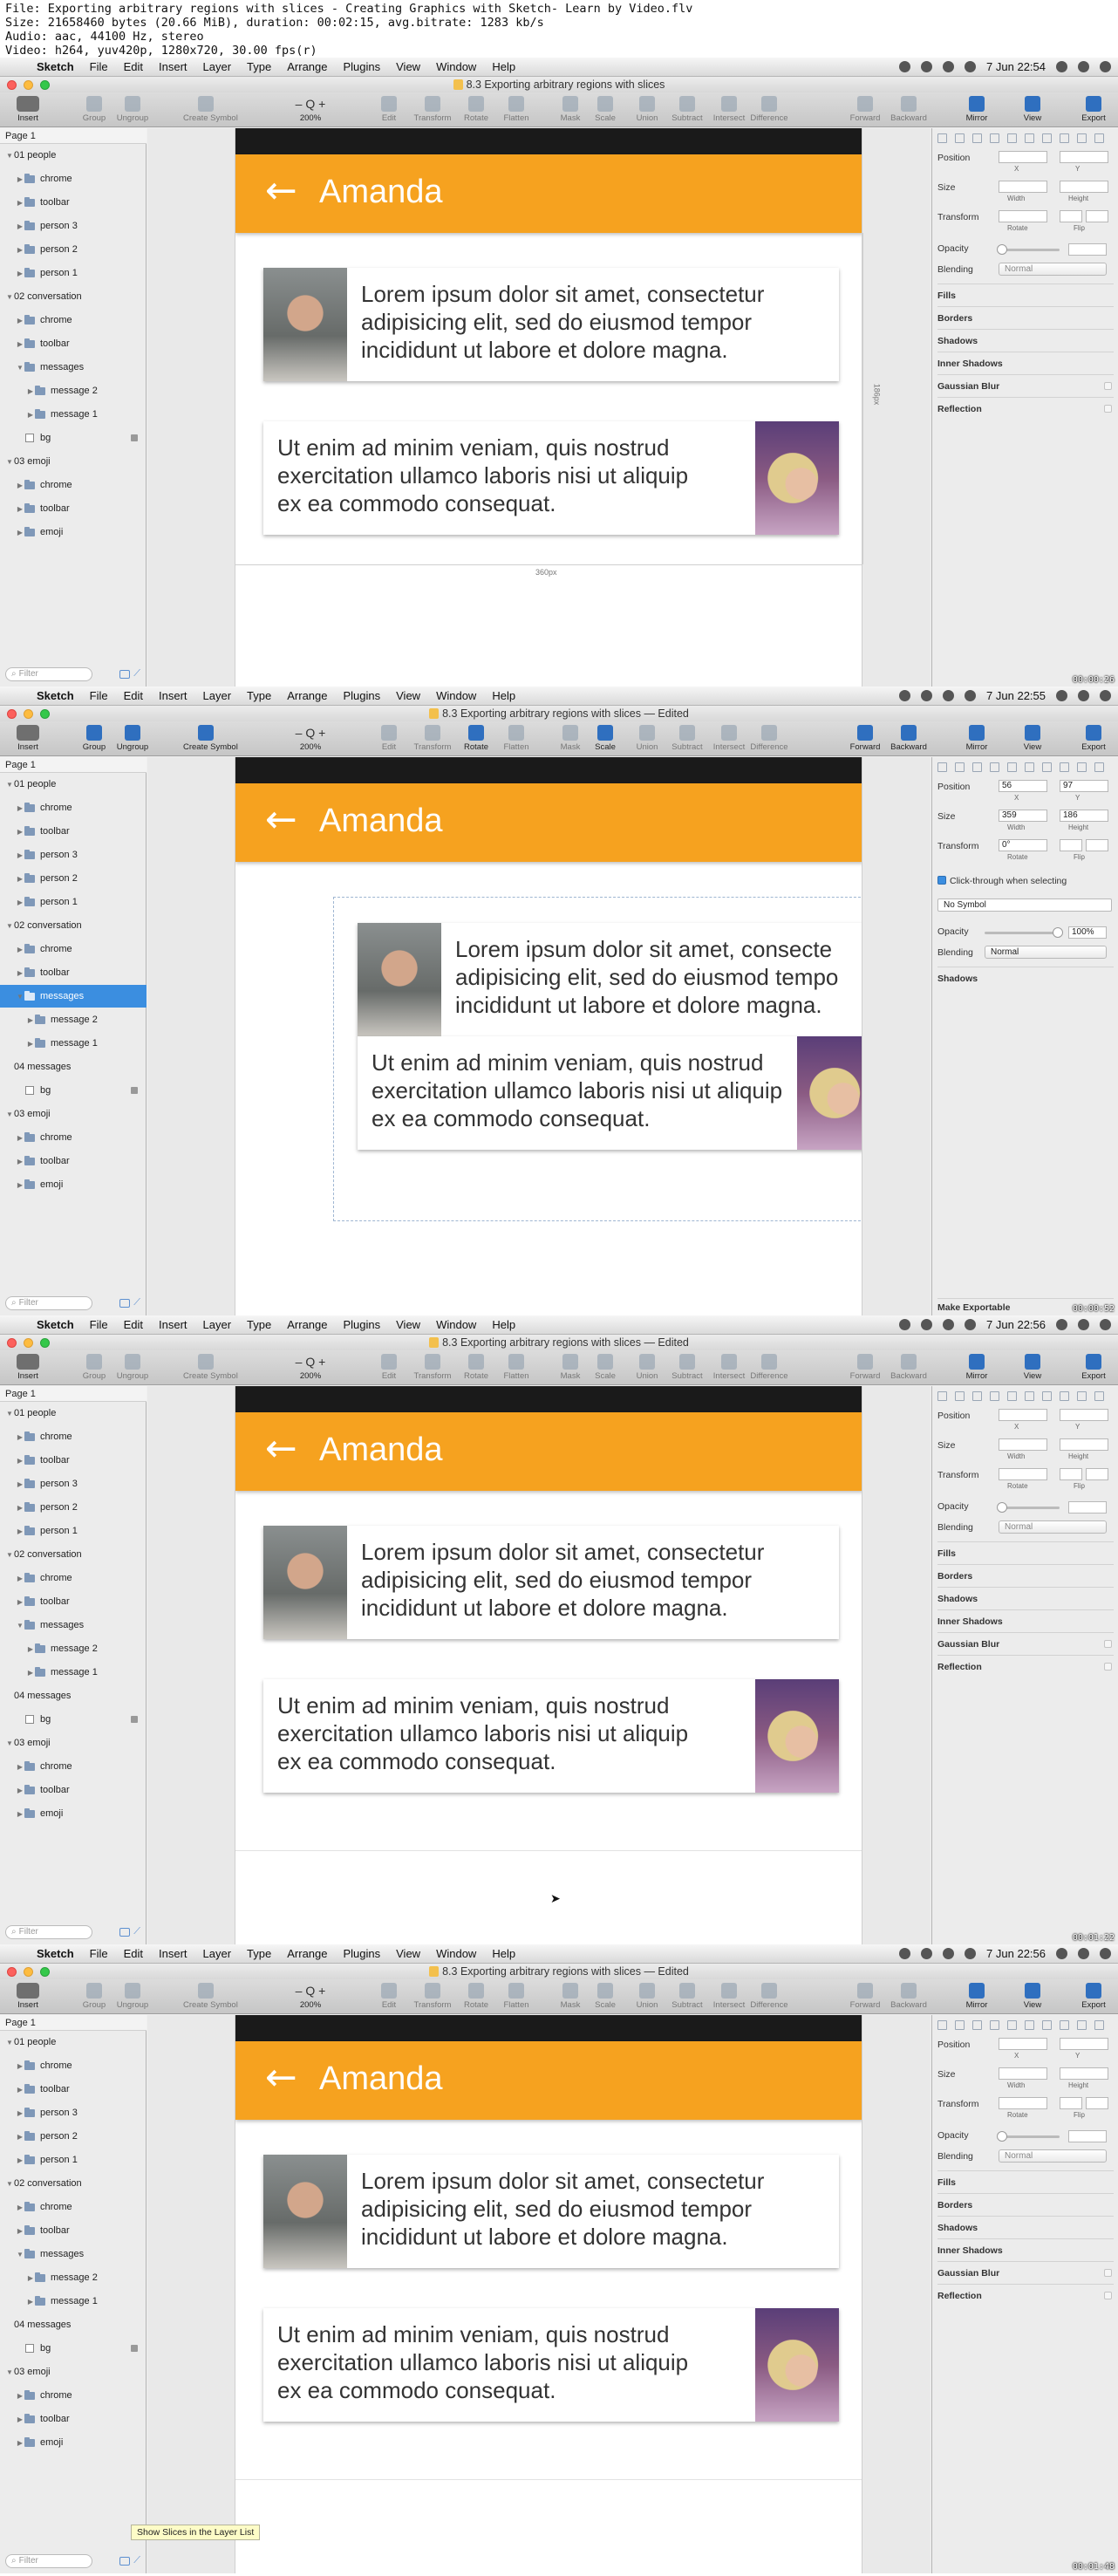 The height and width of the screenshot is (2576, 1118). Describe the element at coordinates (73, 1672) in the screenshot. I see `layer-row: ▶ message 1` at that location.